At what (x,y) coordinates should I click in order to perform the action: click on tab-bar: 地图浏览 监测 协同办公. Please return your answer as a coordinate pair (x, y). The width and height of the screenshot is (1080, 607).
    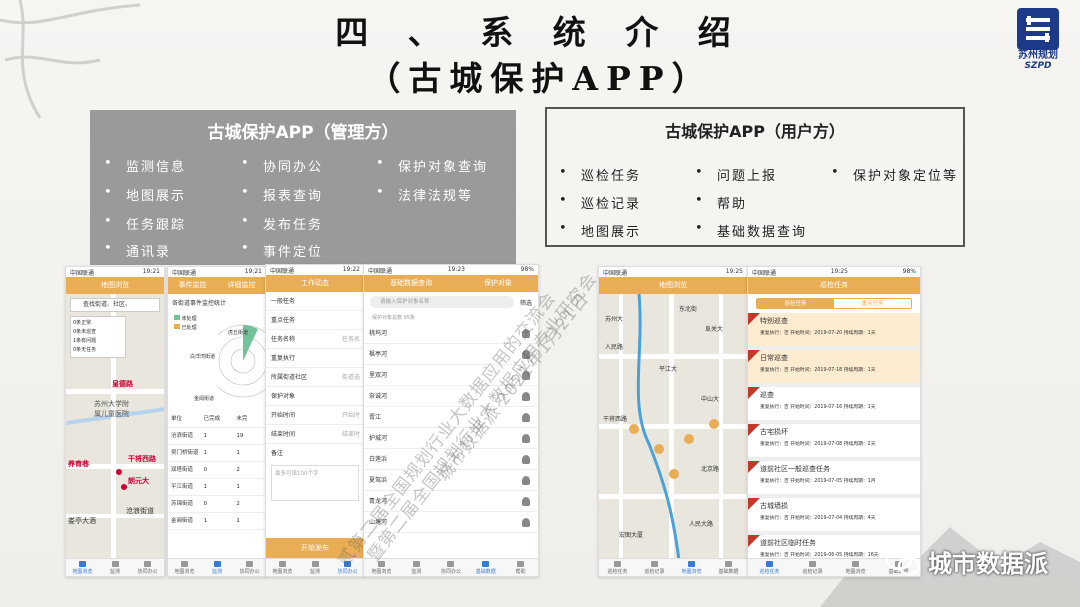
    Looking at the image, I should click on (217, 567).